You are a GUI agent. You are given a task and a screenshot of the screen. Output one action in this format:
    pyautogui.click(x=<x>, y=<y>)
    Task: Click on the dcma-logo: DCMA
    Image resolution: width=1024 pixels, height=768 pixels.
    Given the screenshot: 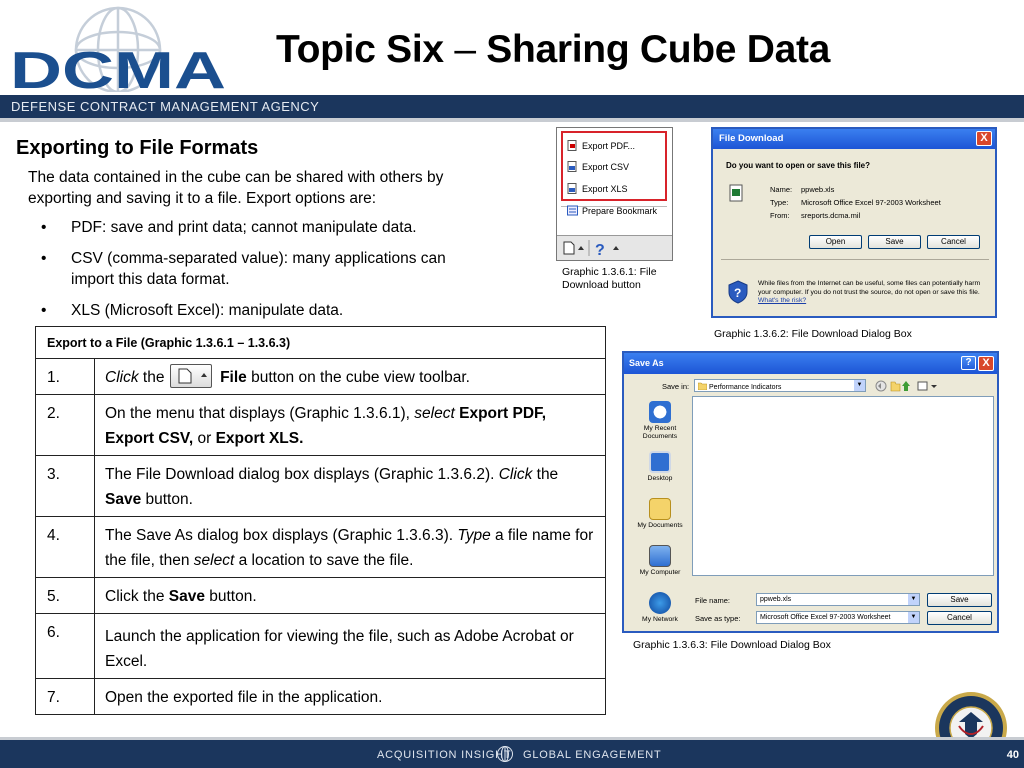 What is the action you would take?
    pyautogui.click(x=119, y=50)
    